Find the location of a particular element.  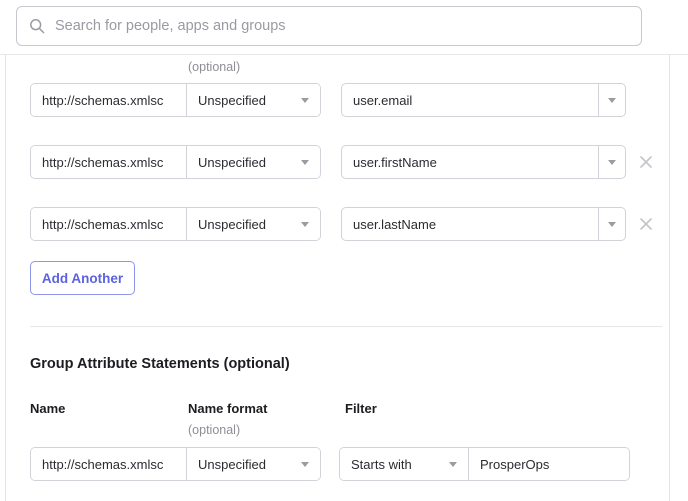

group-filter-type-select: Starts with is located at coordinates (404, 464).